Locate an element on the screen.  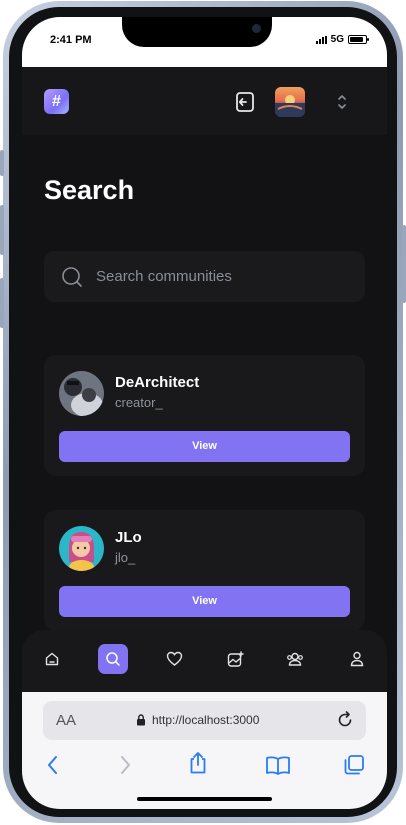
notch is located at coordinates (197, 32).